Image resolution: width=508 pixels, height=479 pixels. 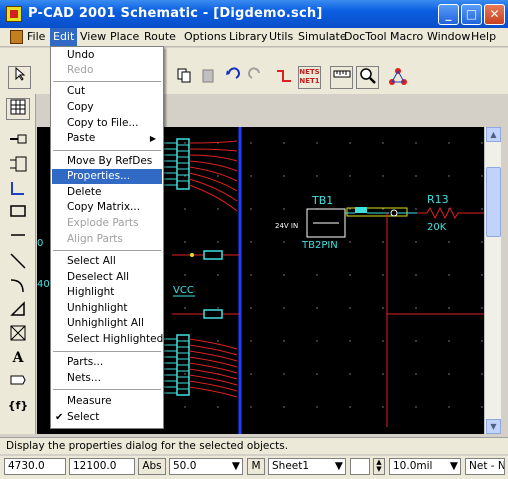 What do you see at coordinates (175, 13) in the screenshot?
I see `window-title: P-CAD 2001 Schematic - [Digdemo.sch]` at bounding box center [175, 13].